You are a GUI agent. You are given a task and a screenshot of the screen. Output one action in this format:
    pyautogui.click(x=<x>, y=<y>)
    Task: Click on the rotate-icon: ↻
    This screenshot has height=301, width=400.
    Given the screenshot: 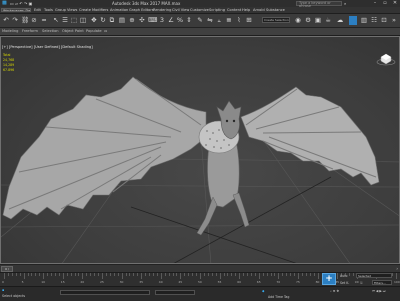 What is the action you would take?
    pyautogui.click(x=103, y=20)
    